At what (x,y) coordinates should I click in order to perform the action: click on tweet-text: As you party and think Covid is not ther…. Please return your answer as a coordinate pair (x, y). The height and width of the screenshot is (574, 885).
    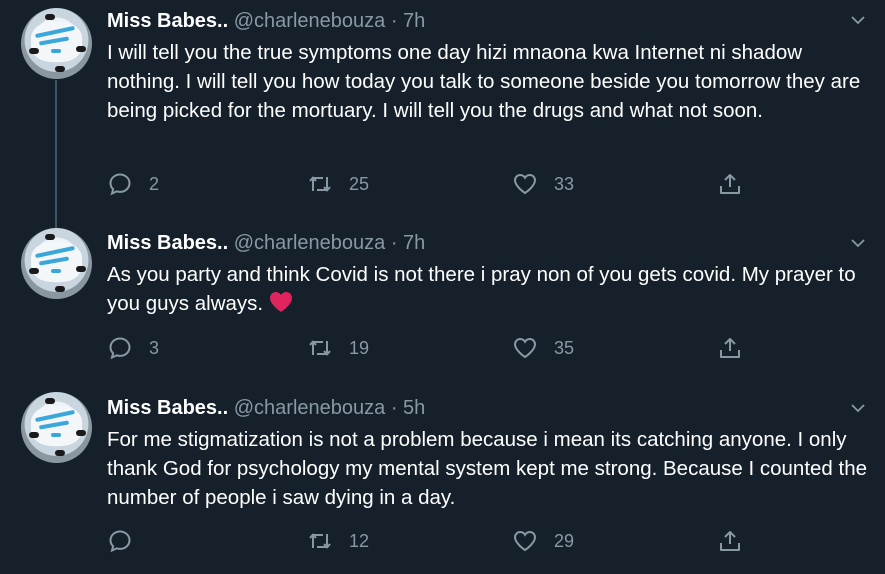
    Looking at the image, I should click on (489, 289).